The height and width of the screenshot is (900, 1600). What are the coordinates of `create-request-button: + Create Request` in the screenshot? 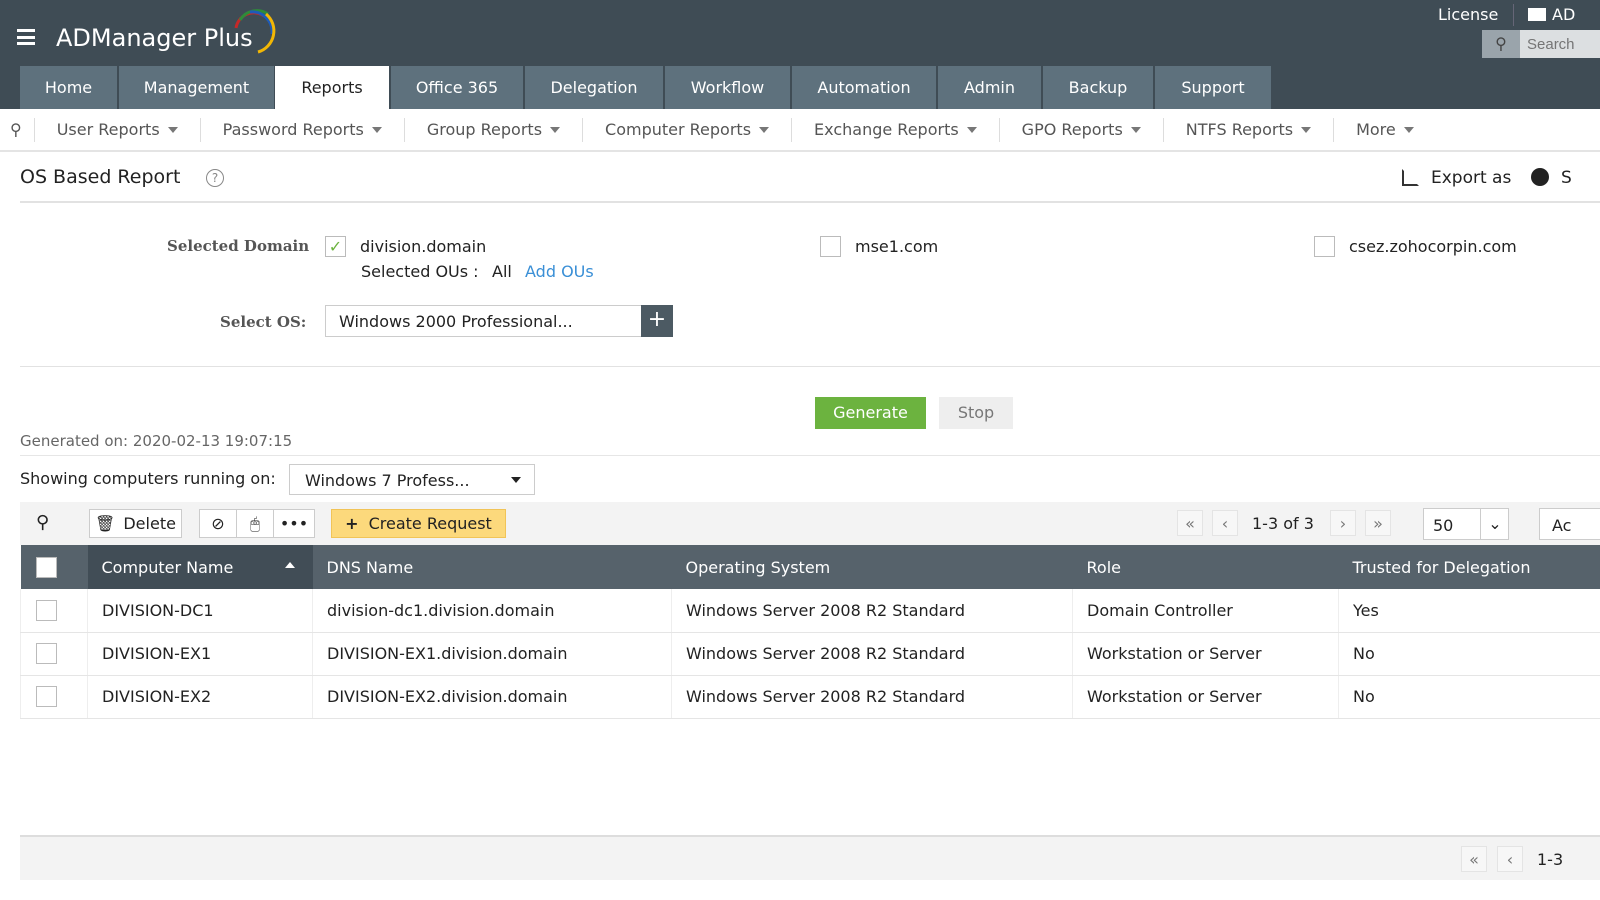 It's located at (418, 523).